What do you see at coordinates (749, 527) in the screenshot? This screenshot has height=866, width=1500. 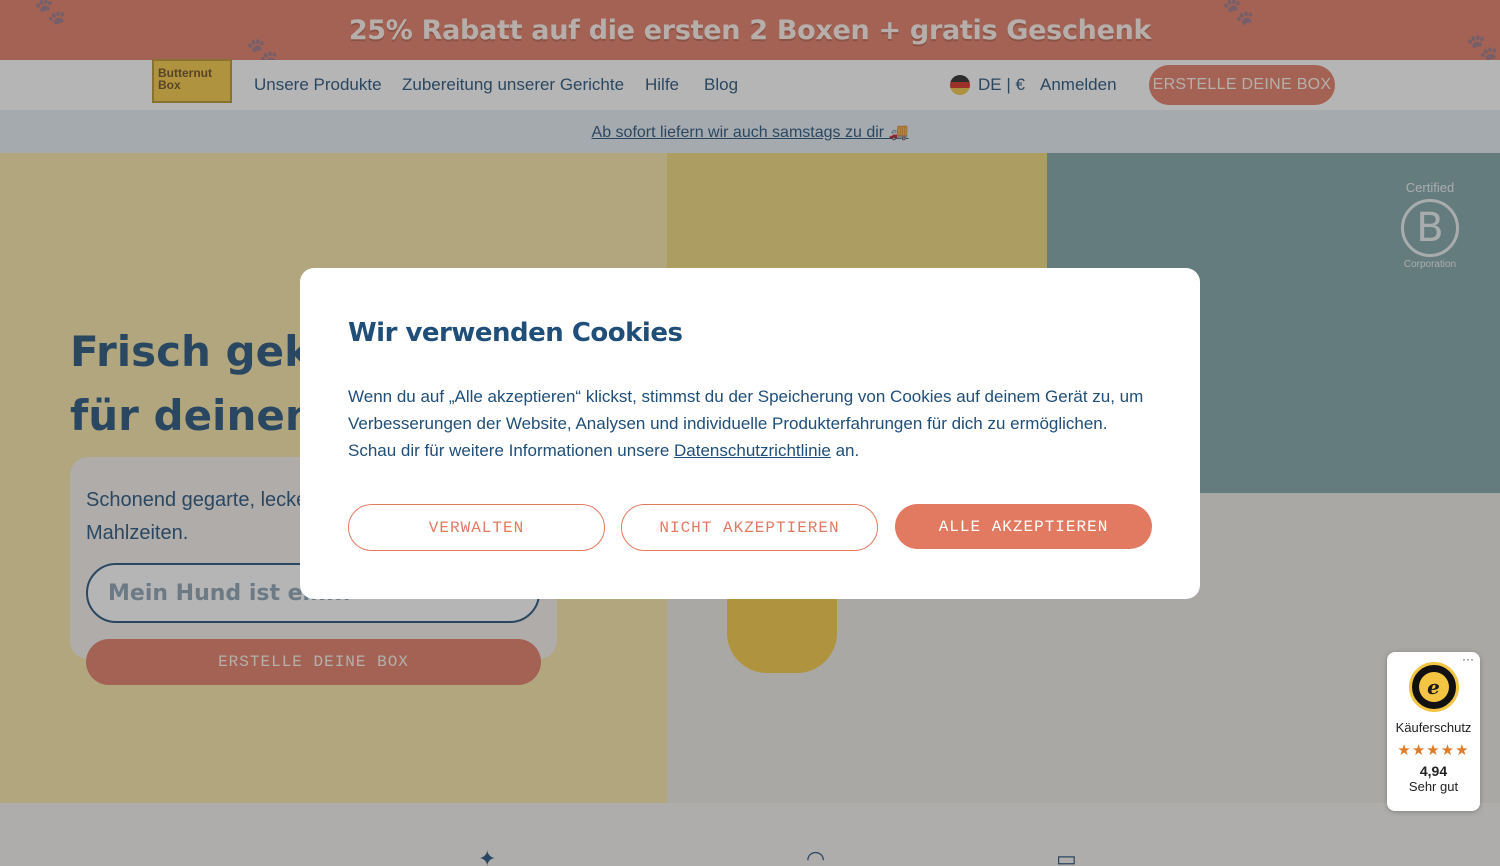 I see `reject-cookies-button: NICHT AKZEPTIEREN` at bounding box center [749, 527].